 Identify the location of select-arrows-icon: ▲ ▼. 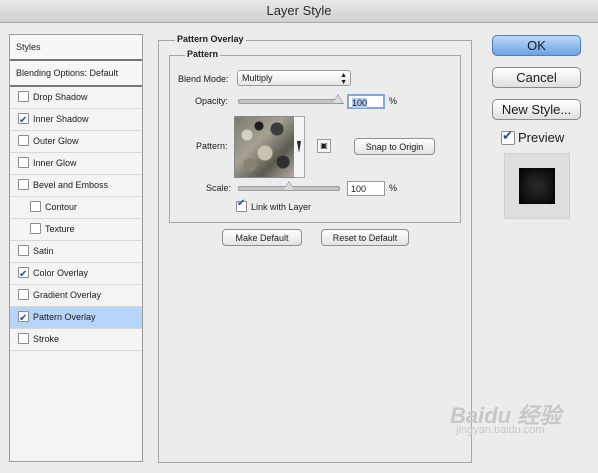
(343, 79).